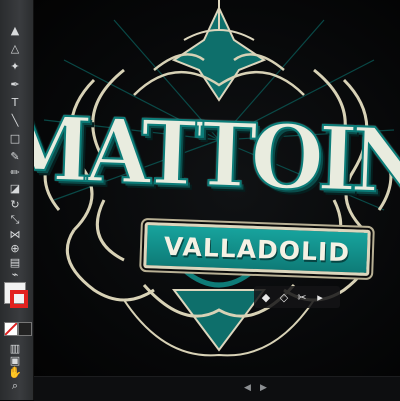 Image resolution: width=400 pixels, height=401 pixels. Describe the element at coordinates (15, 84) in the screenshot. I see `pen-tool-icon: ✒` at that location.